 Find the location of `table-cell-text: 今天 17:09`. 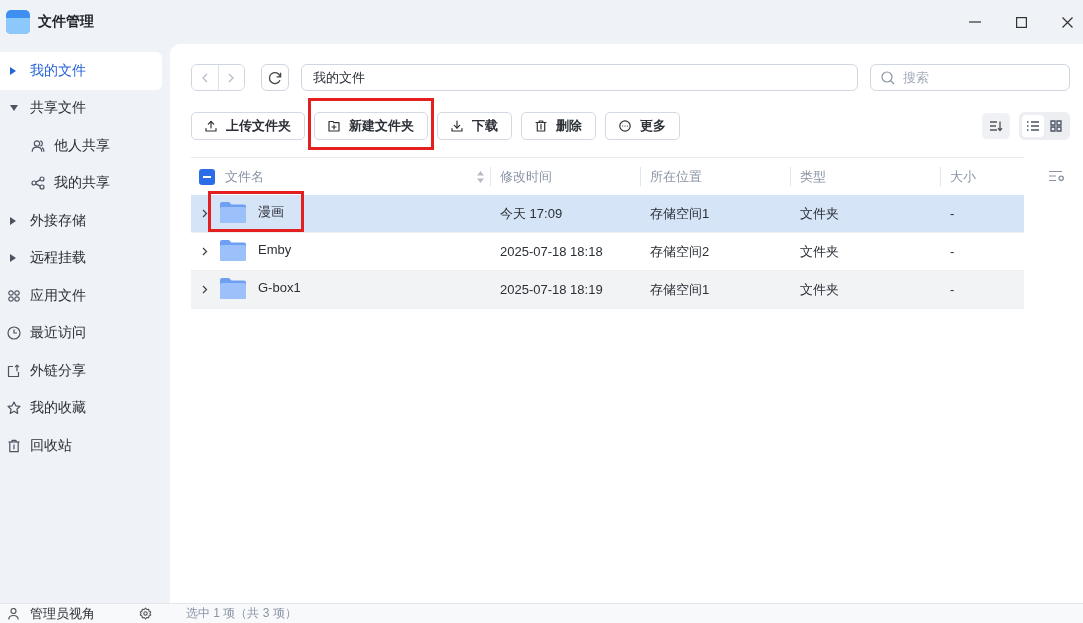

table-cell-text: 今天 17:09 is located at coordinates (531, 213).